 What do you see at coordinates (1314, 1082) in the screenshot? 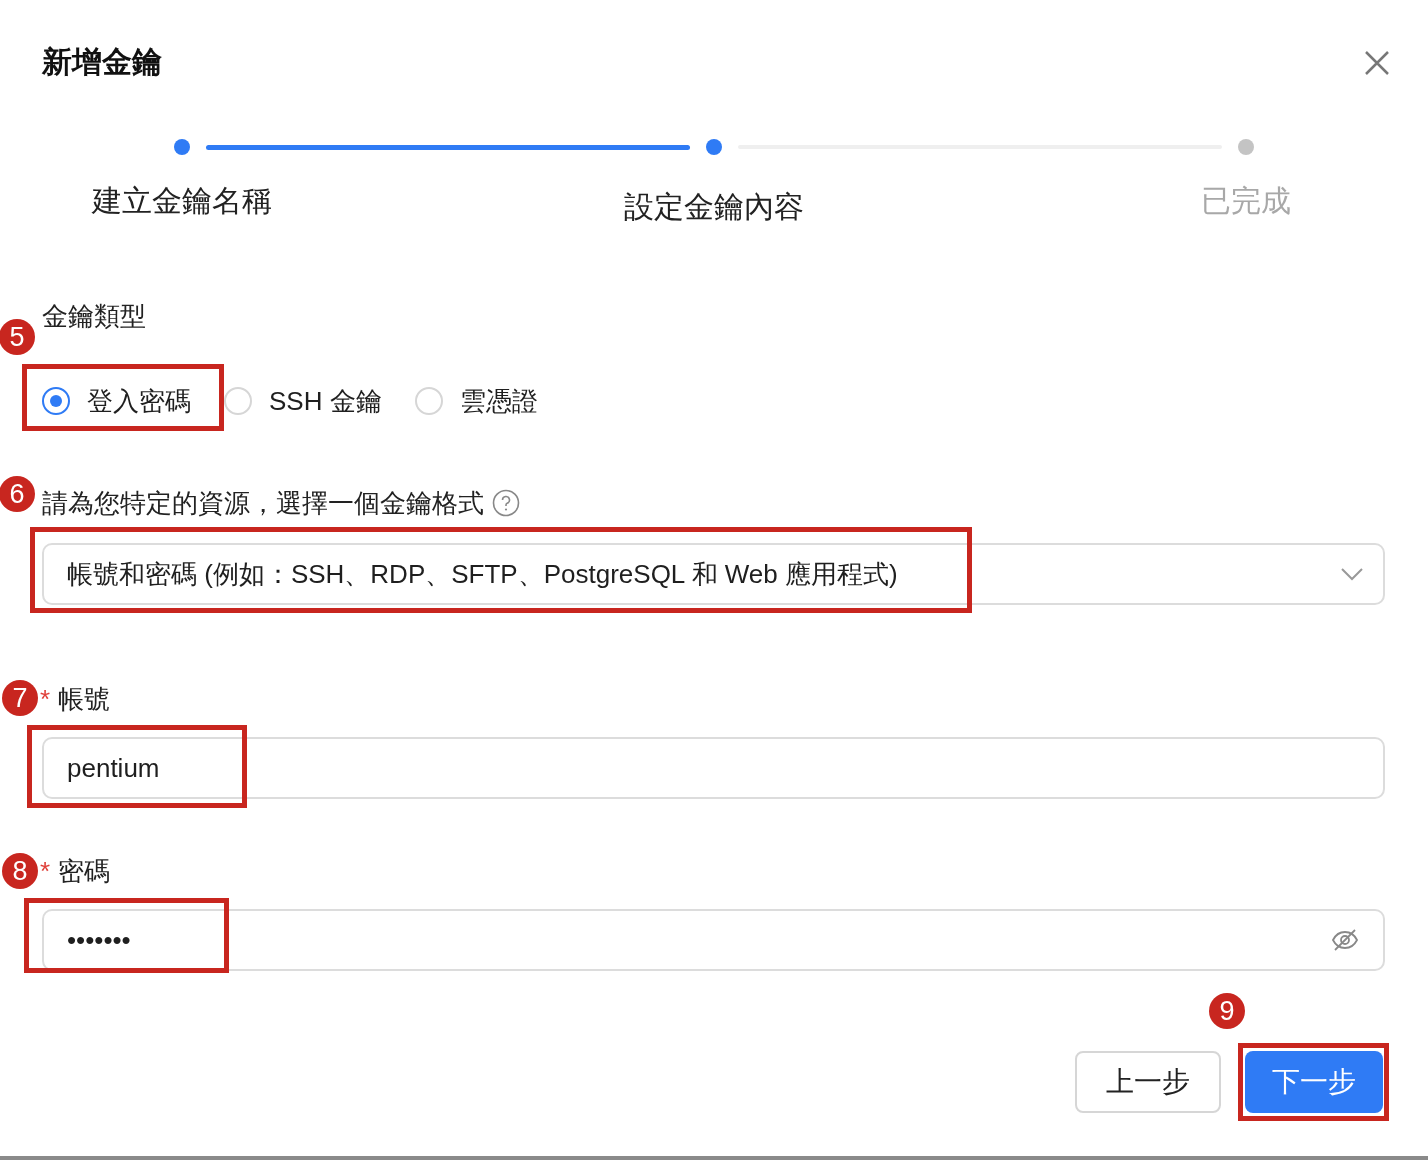
I see `next-button: 下一步` at bounding box center [1314, 1082].